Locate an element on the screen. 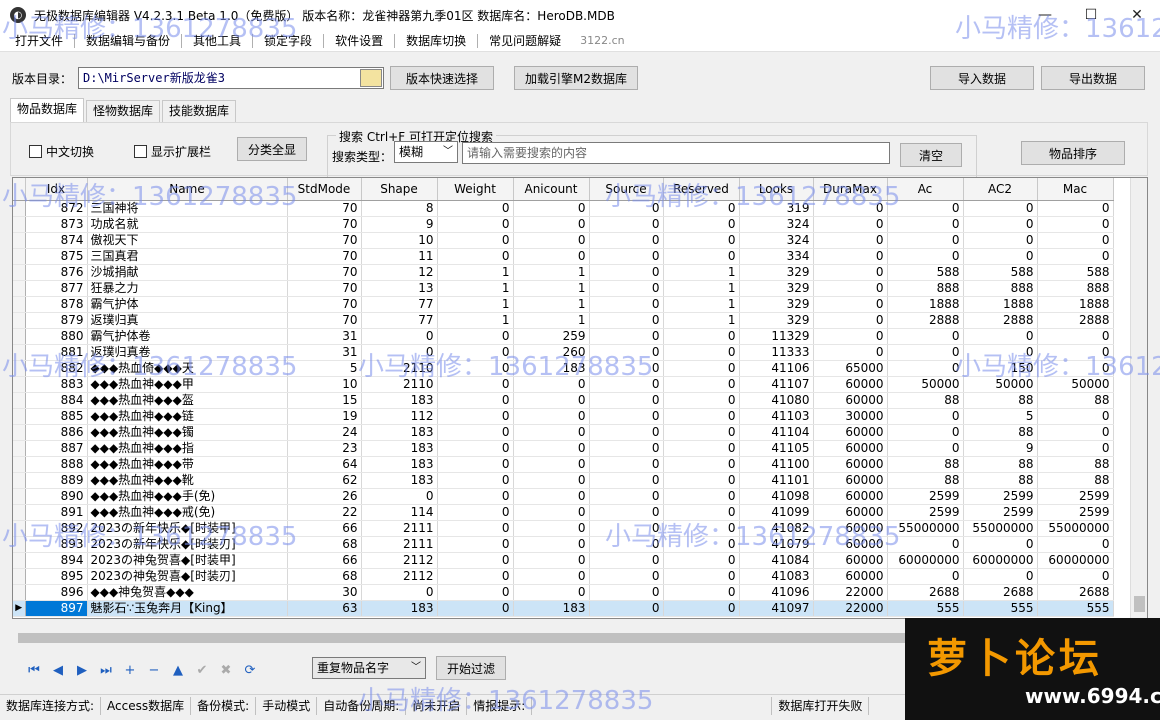 This screenshot has height=720, width=1160. table-cell: 2112 is located at coordinates (399, 576).